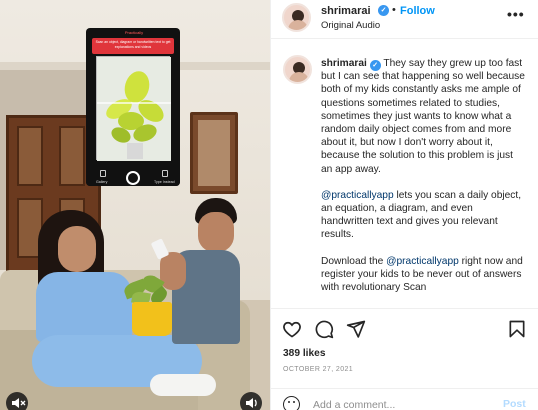  What do you see at coordinates (77, 249) in the screenshot?
I see `woman-face` at bounding box center [77, 249].